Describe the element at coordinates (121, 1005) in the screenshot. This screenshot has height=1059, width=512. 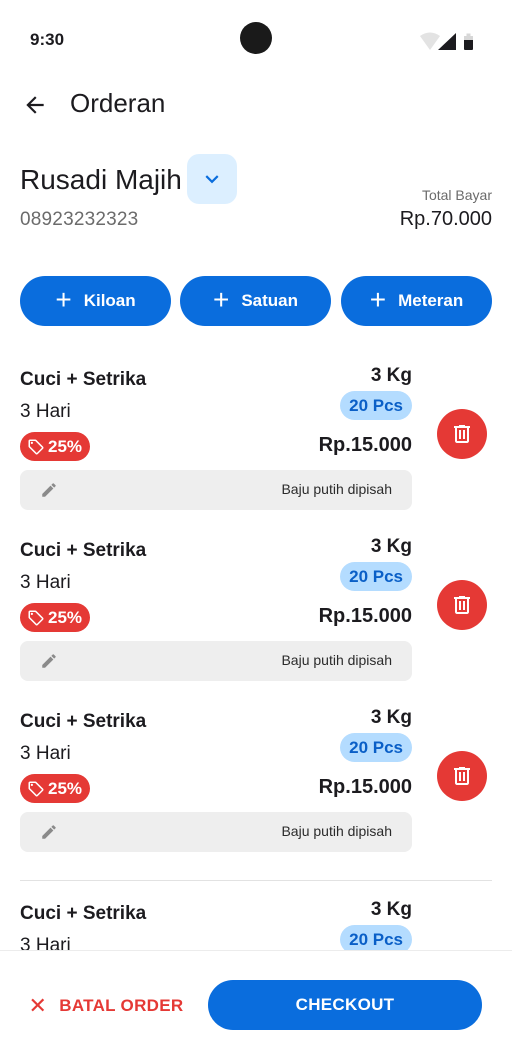
I see `cancel-order-label: BATAL ORDER` at that location.